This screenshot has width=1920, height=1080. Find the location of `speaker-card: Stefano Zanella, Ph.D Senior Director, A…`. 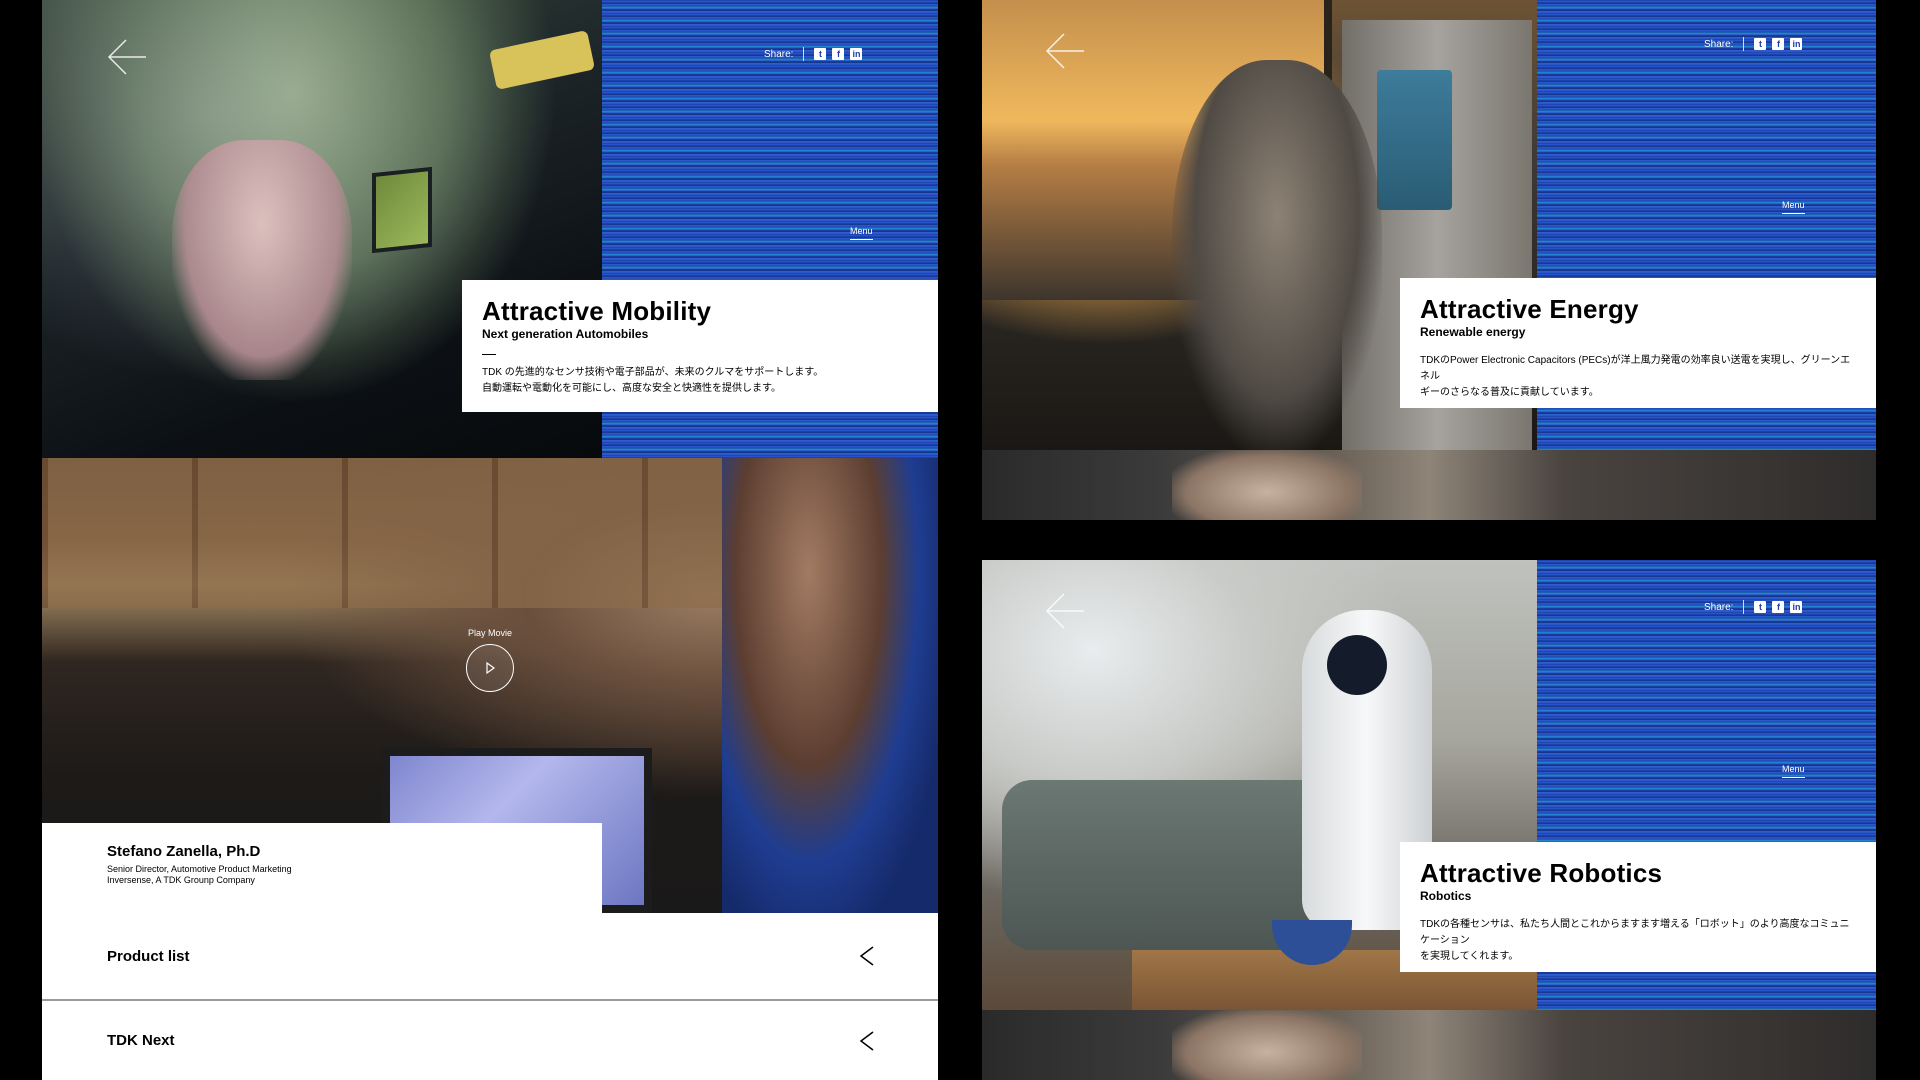

speaker-card: Stefano Zanella, Ph.D Senior Director, A… is located at coordinates (322, 868).